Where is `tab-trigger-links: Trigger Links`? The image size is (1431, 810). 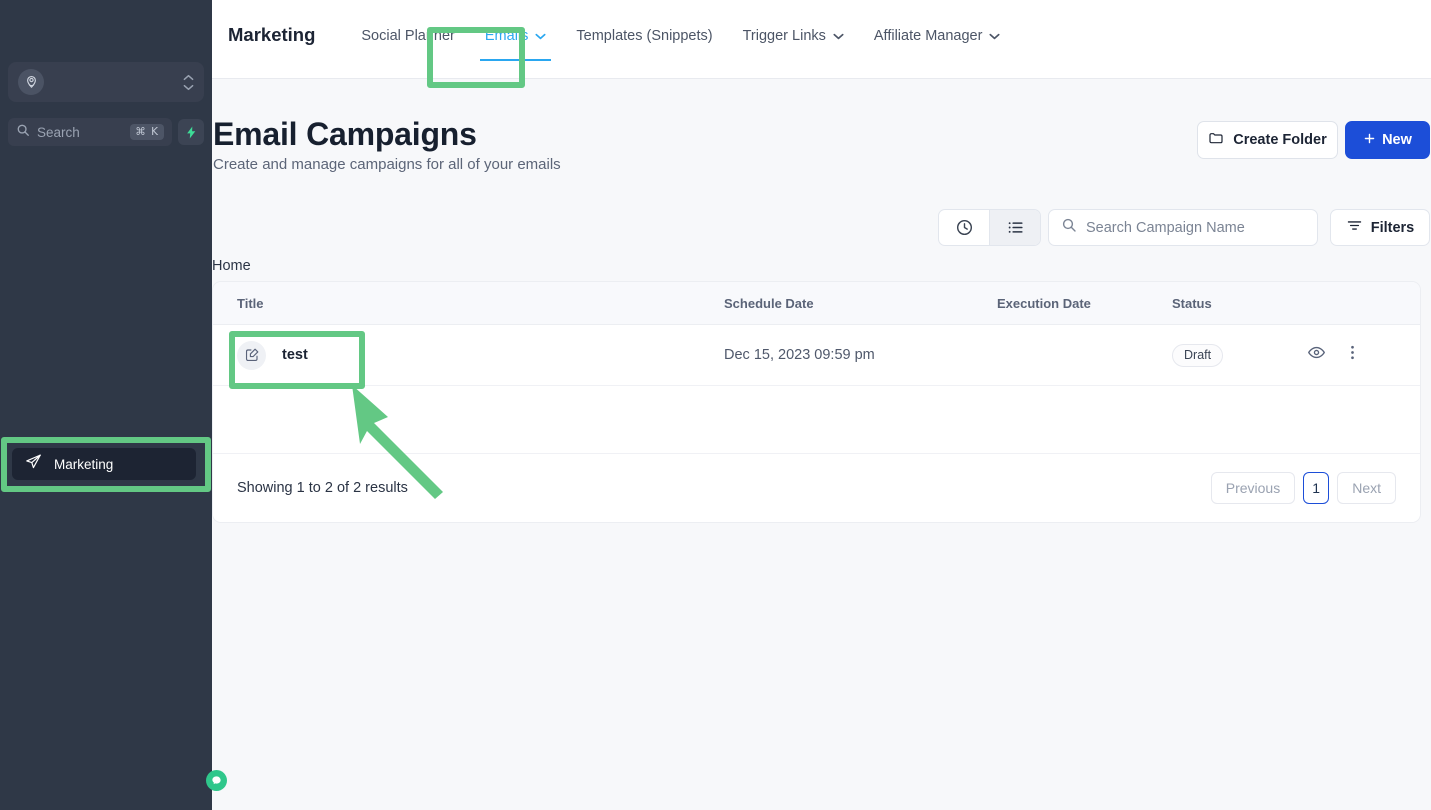 tab-trigger-links: Trigger Links is located at coordinates (793, 44).